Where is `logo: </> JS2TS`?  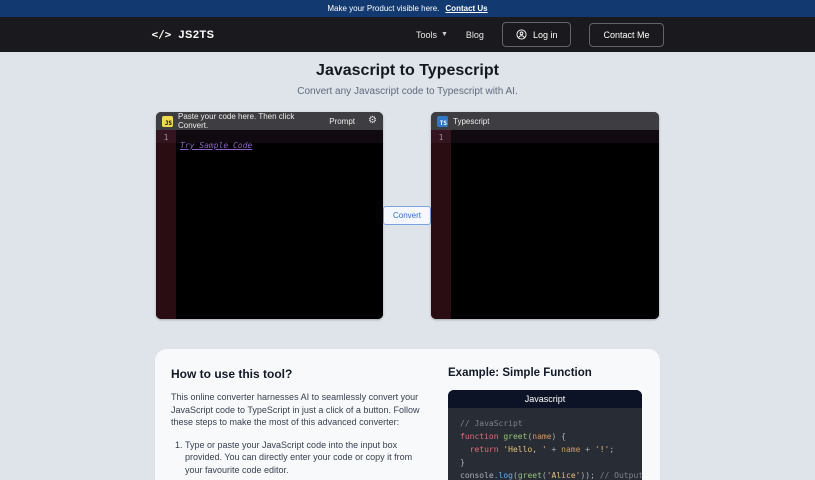
logo: </> JS2TS is located at coordinates (183, 34).